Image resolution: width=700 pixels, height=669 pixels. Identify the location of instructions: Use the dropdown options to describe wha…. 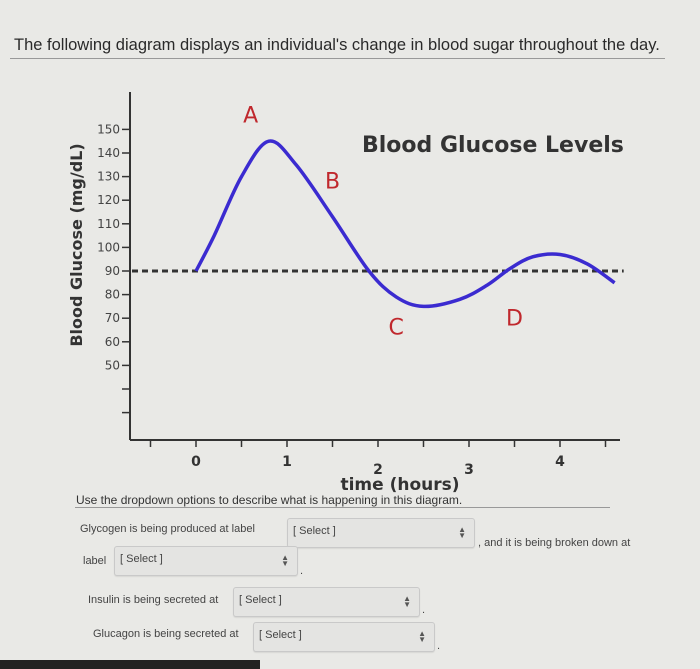
(269, 500).